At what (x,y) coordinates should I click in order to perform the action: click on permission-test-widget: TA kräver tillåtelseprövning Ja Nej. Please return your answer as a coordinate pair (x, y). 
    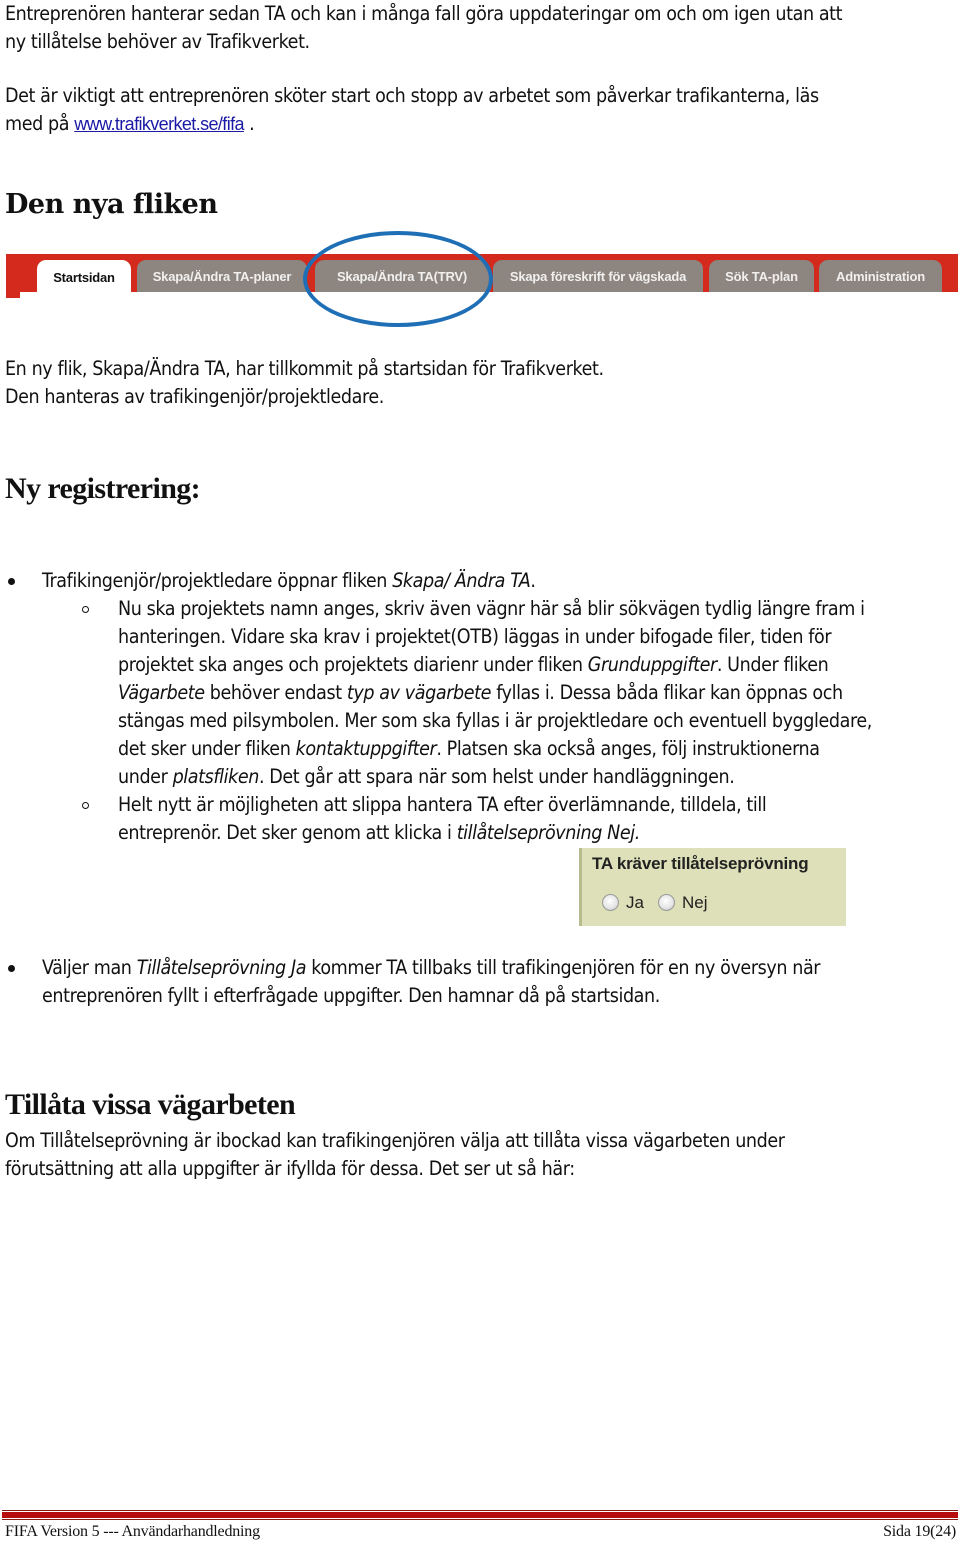
    Looking at the image, I should click on (712, 887).